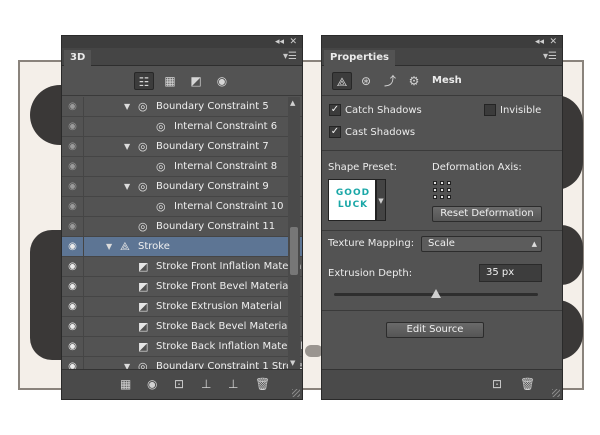  What do you see at coordinates (381, 200) in the screenshot?
I see `shape-preset-dropdown: ▼` at bounding box center [381, 200].